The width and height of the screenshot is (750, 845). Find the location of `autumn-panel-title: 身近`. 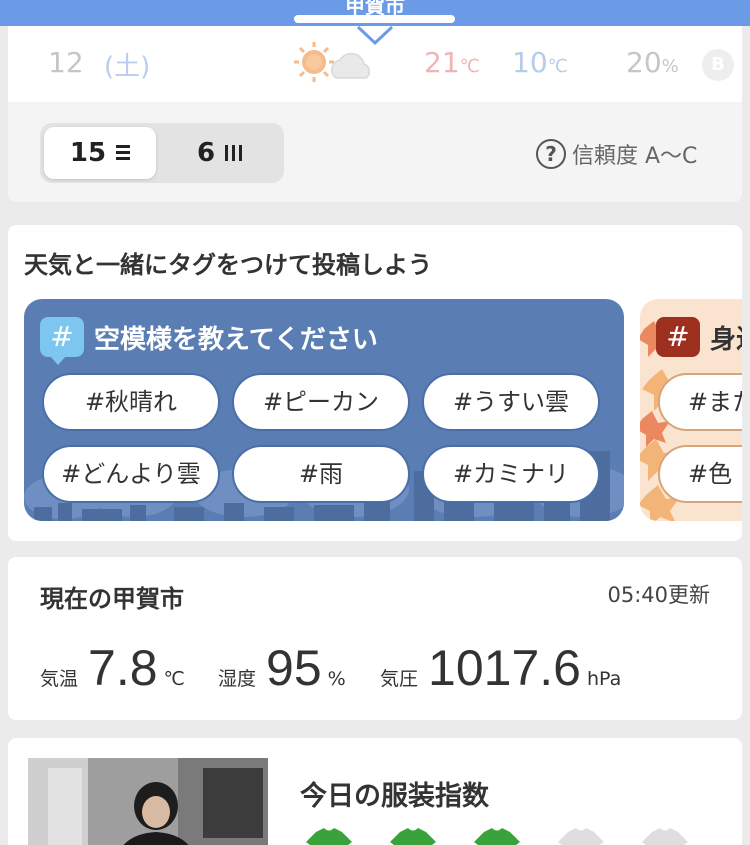

autumn-panel-title: 身近 is located at coordinates (726, 340).